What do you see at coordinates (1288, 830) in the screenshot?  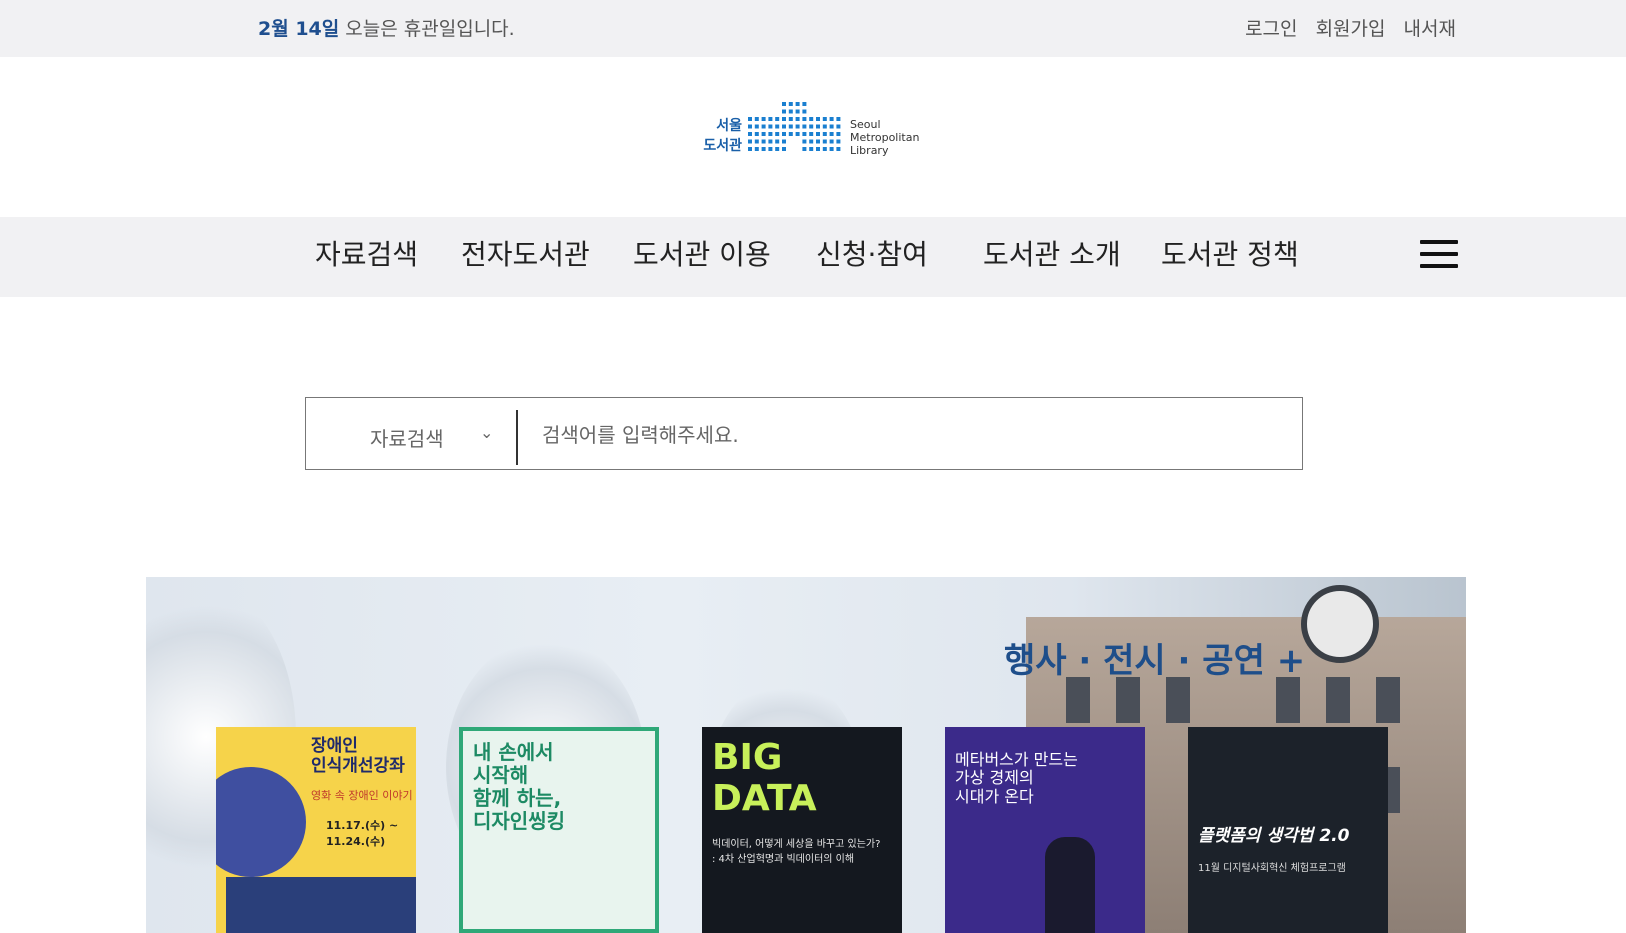 I see `event-poster-platform: 플랫폼의 생각법 2.0 11월 디지털사회혁신 체험프로그램` at bounding box center [1288, 830].